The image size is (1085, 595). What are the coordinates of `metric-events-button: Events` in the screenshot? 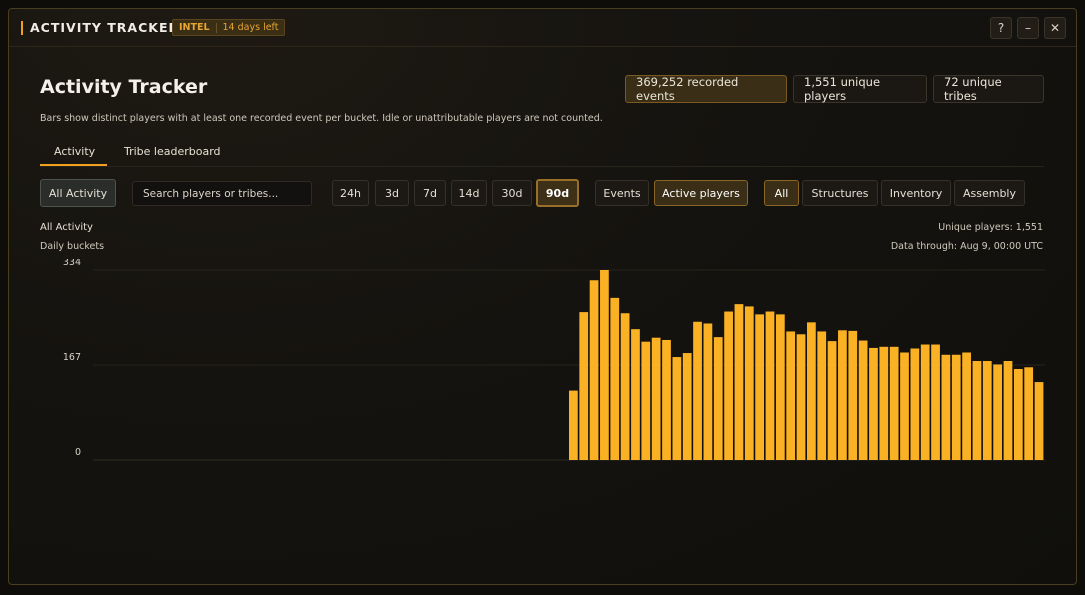 It's located at (622, 193).